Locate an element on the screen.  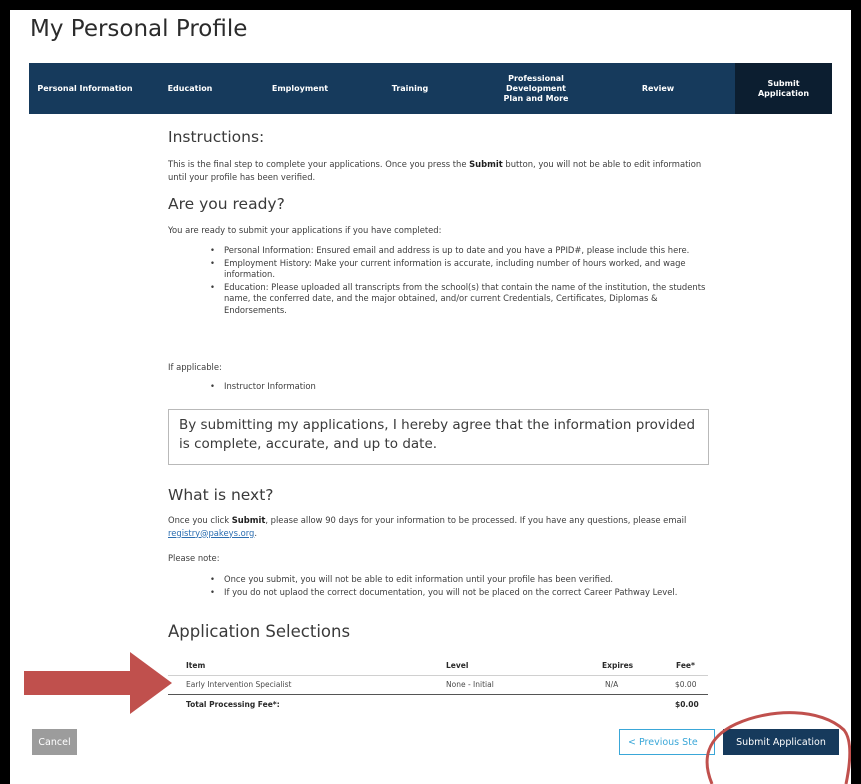
ready-heading: Are you ready? is located at coordinates (226, 204).